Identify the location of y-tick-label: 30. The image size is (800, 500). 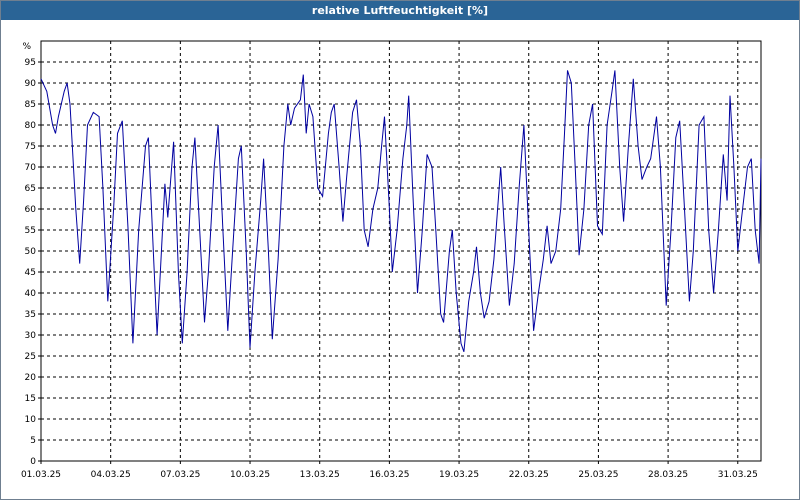
(31, 336).